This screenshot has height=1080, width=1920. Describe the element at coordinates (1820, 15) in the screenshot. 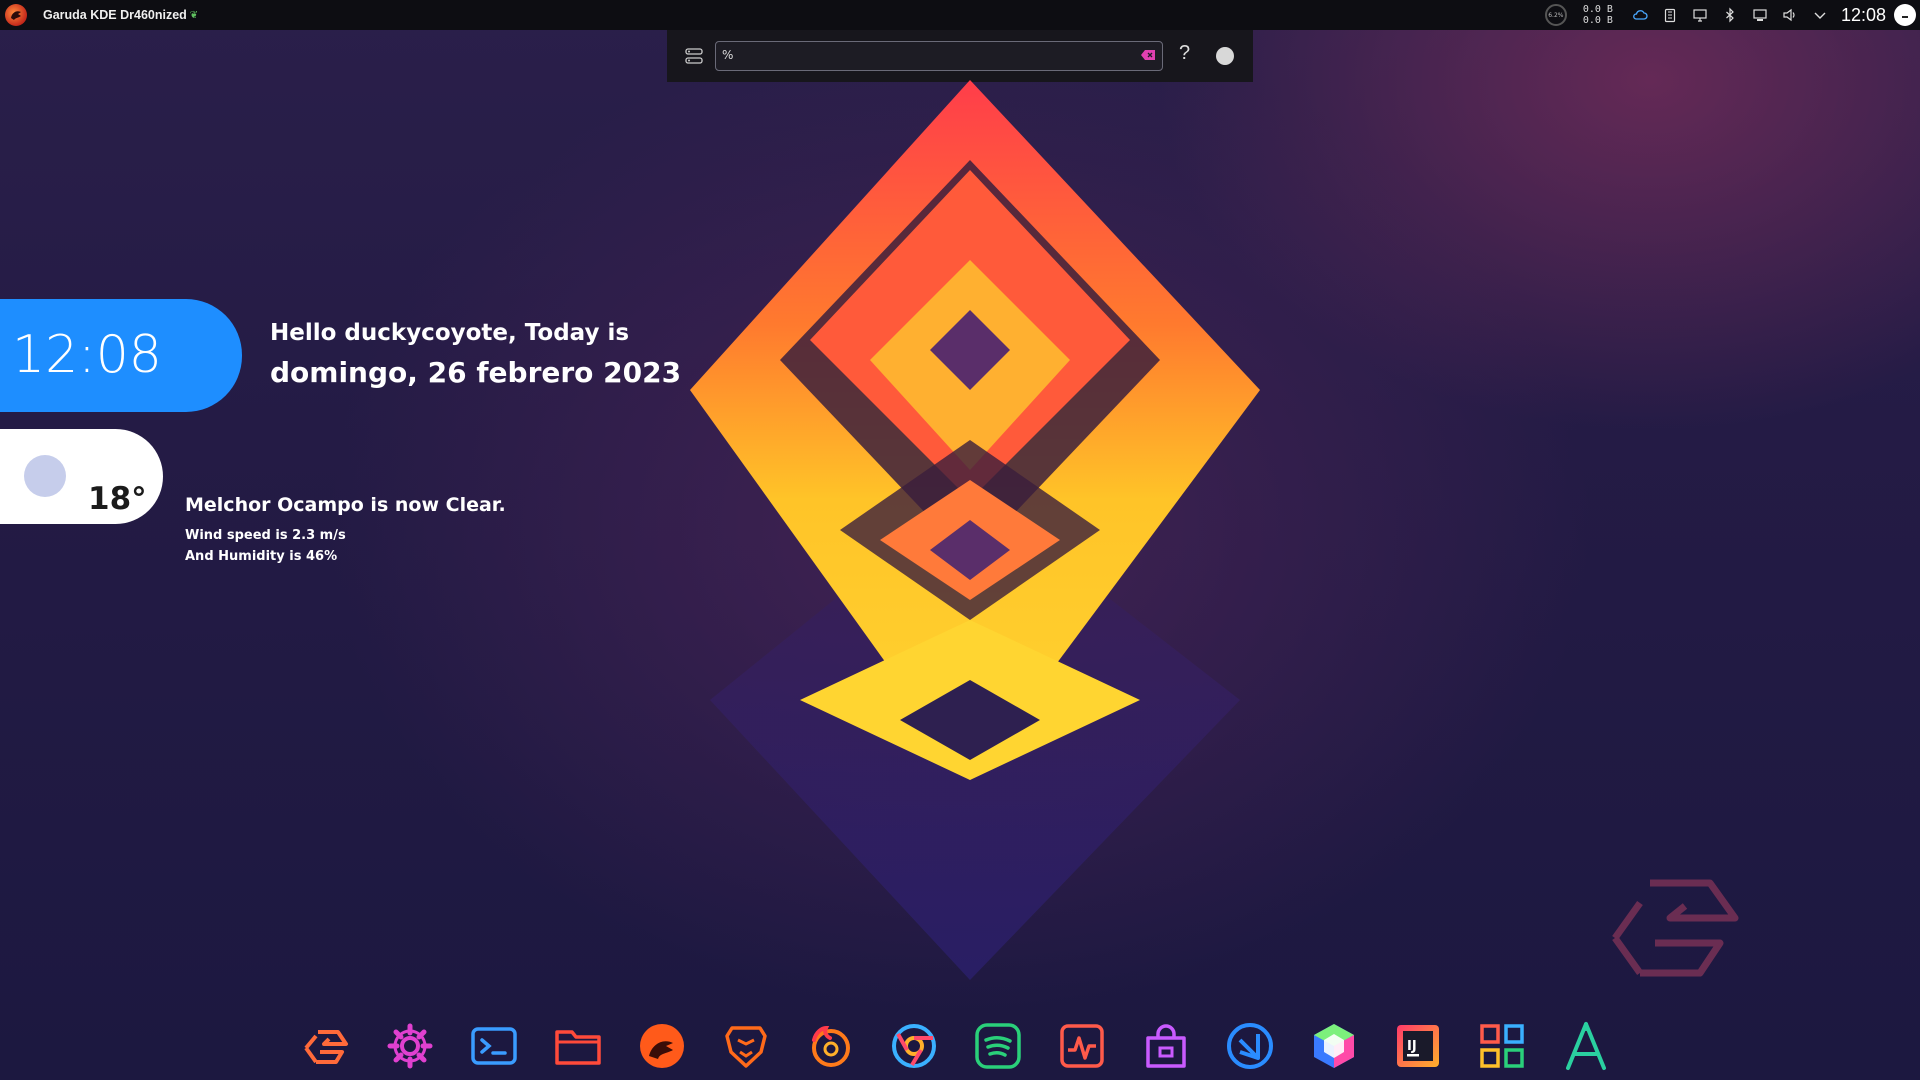

I see `chevron-down-icon` at that location.